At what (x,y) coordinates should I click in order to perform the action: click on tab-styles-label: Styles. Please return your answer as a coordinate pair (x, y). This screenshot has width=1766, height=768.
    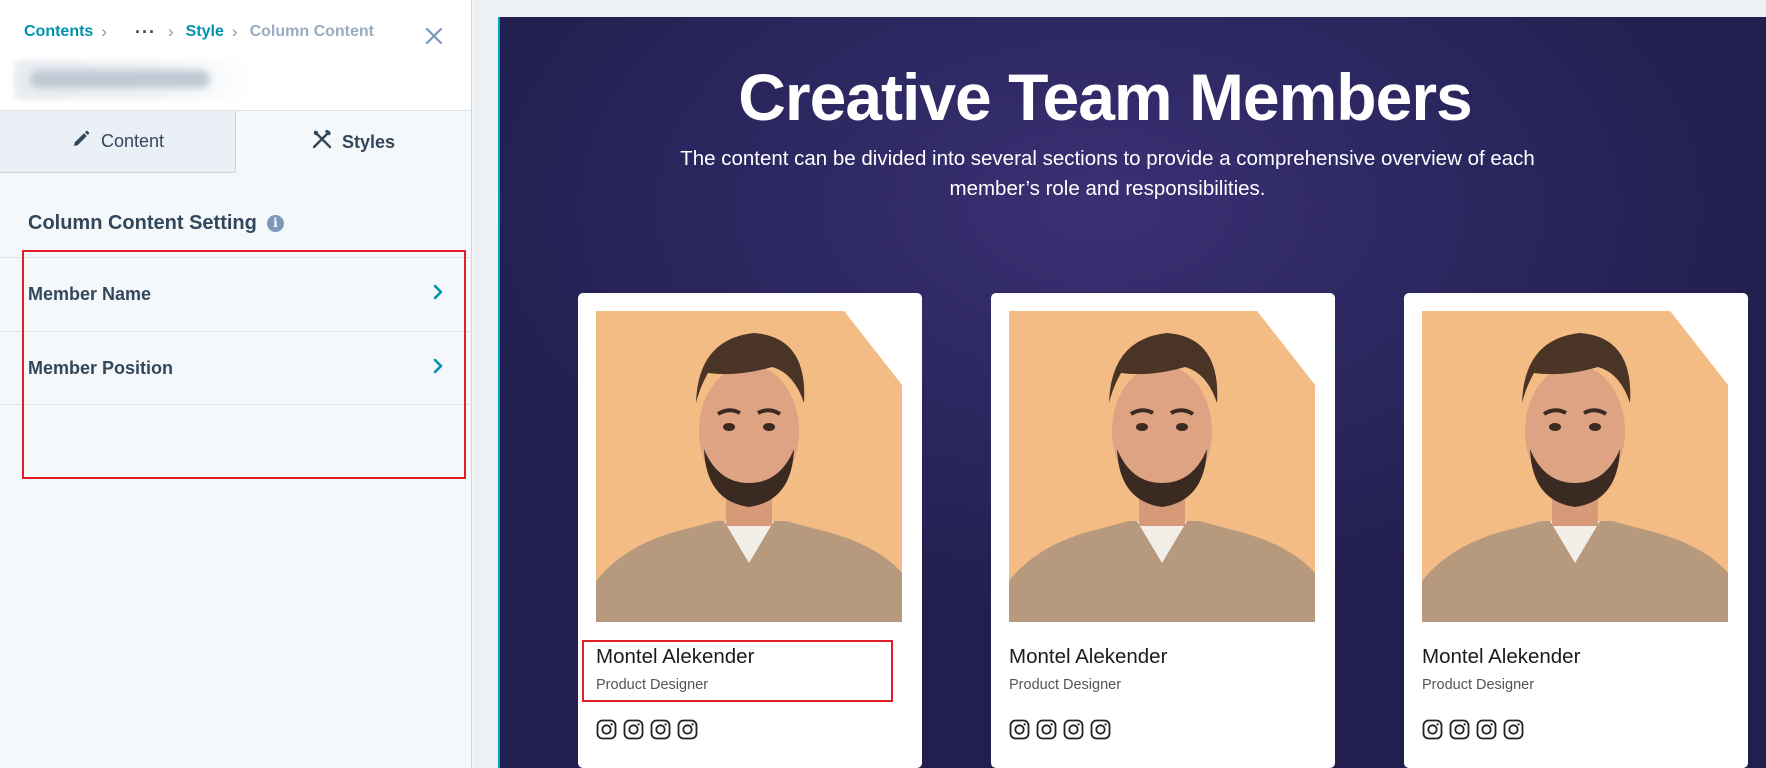
    Looking at the image, I should click on (368, 141).